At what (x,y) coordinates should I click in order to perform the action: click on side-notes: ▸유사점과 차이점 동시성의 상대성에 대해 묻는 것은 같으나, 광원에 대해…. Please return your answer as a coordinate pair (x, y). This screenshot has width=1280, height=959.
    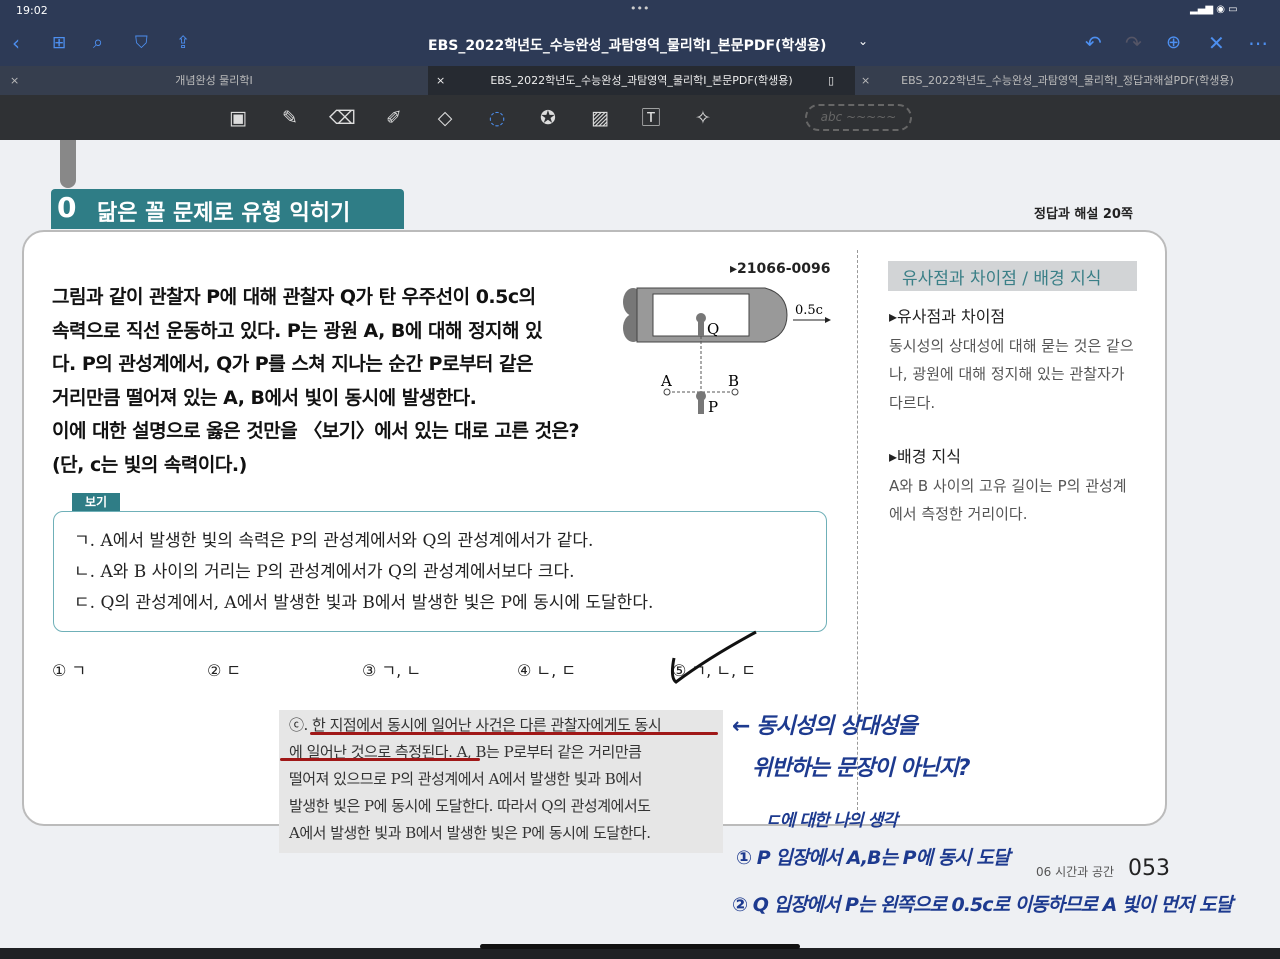
    Looking at the image, I should click on (1011, 415).